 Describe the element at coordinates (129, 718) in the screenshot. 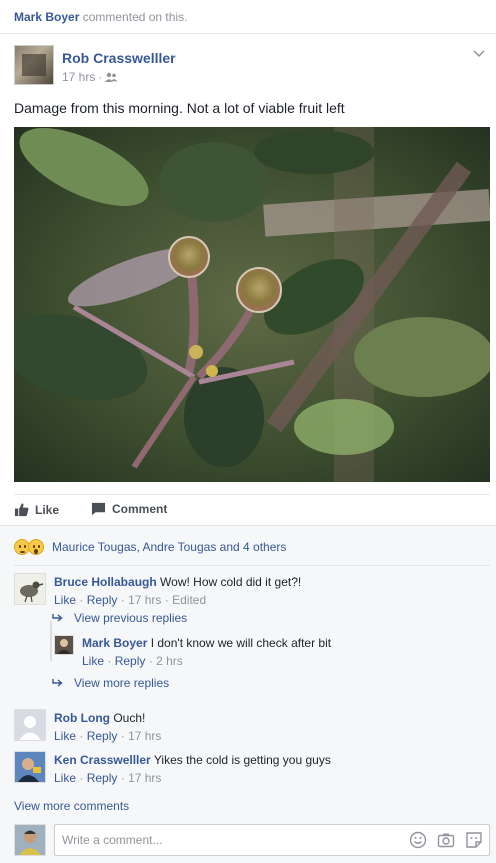

I see `comment-text: Ouch!` at that location.